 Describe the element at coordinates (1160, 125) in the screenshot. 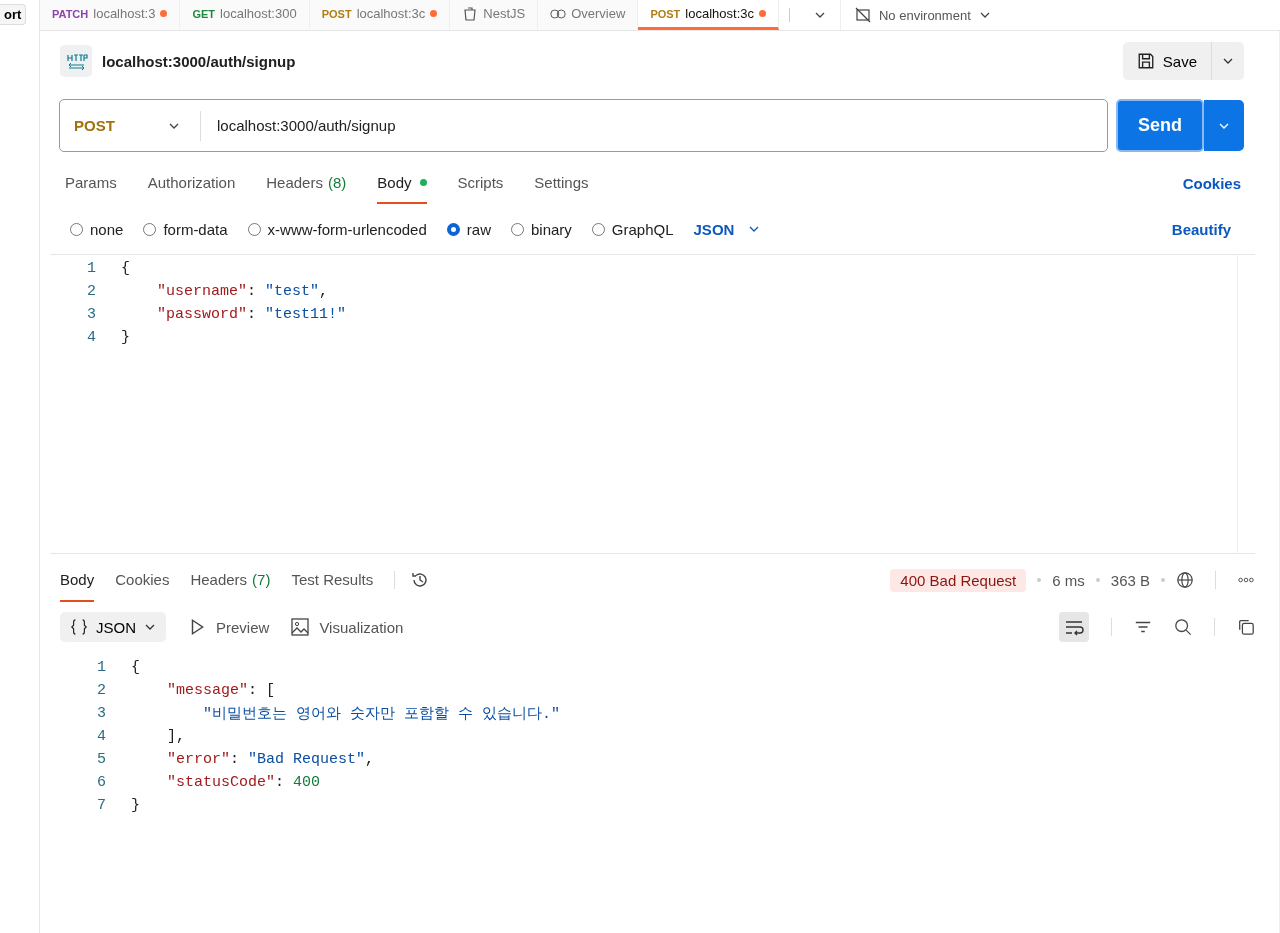

I see `send-button: Send` at that location.